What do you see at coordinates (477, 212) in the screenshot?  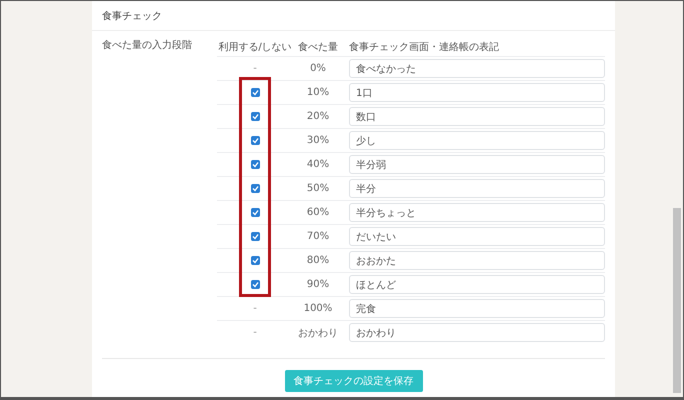 I see `input-field: 半分ちょっと` at bounding box center [477, 212].